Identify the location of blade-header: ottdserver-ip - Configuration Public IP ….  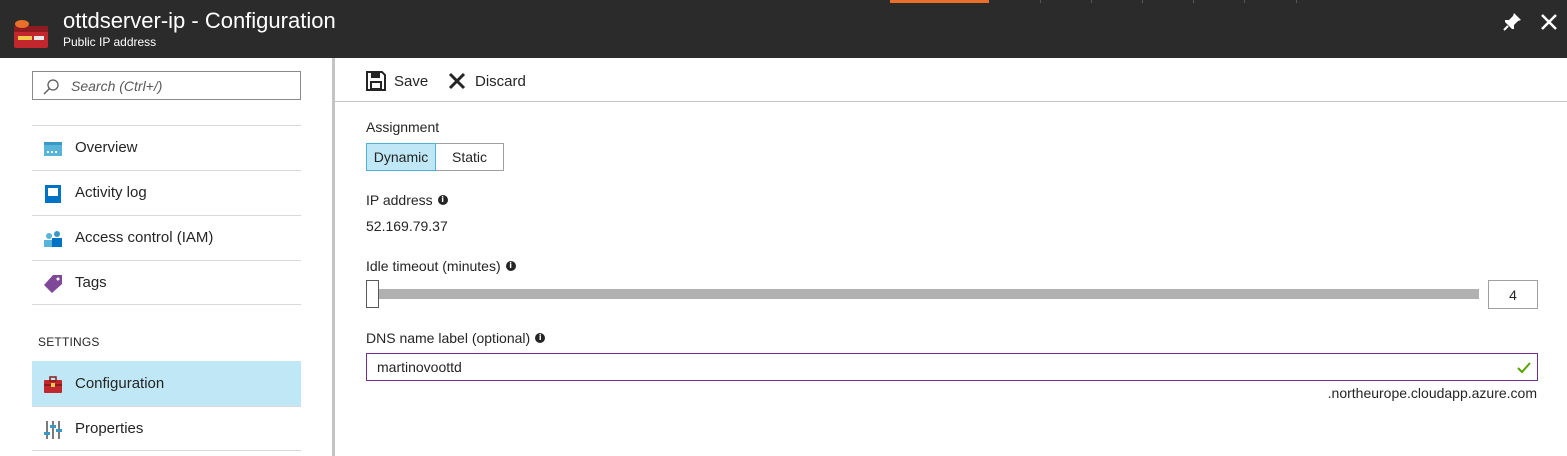
(783, 29).